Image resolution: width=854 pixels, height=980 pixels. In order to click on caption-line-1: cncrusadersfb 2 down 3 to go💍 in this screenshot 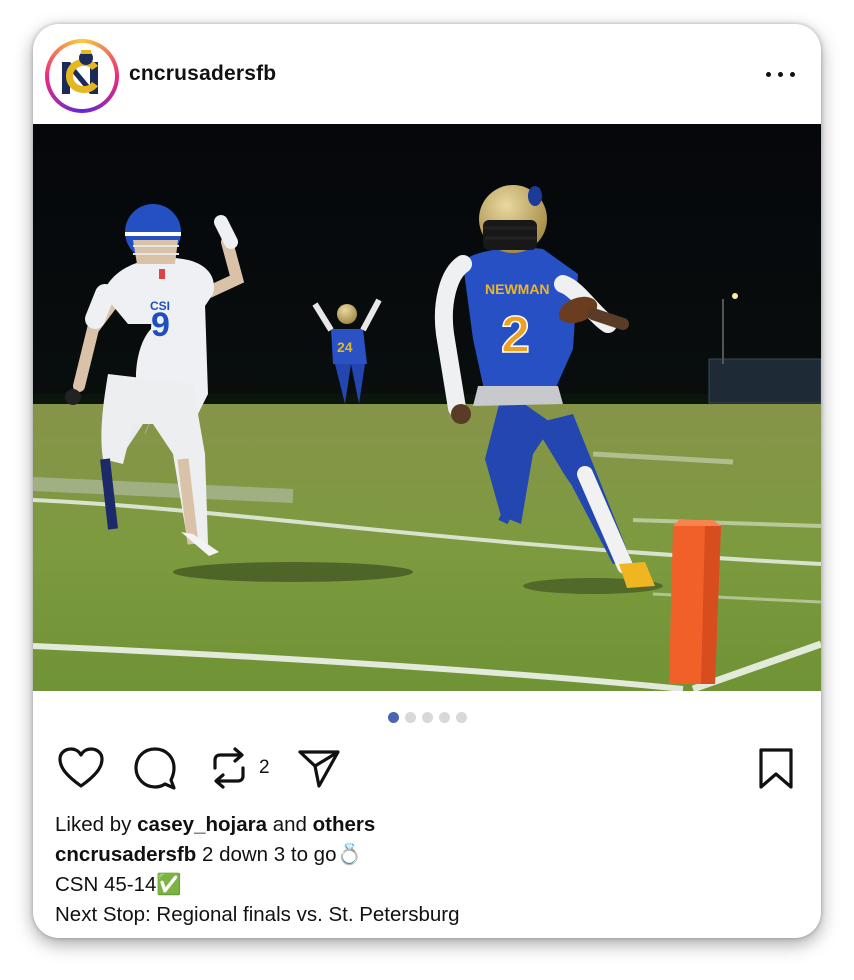, I will do `click(208, 854)`.